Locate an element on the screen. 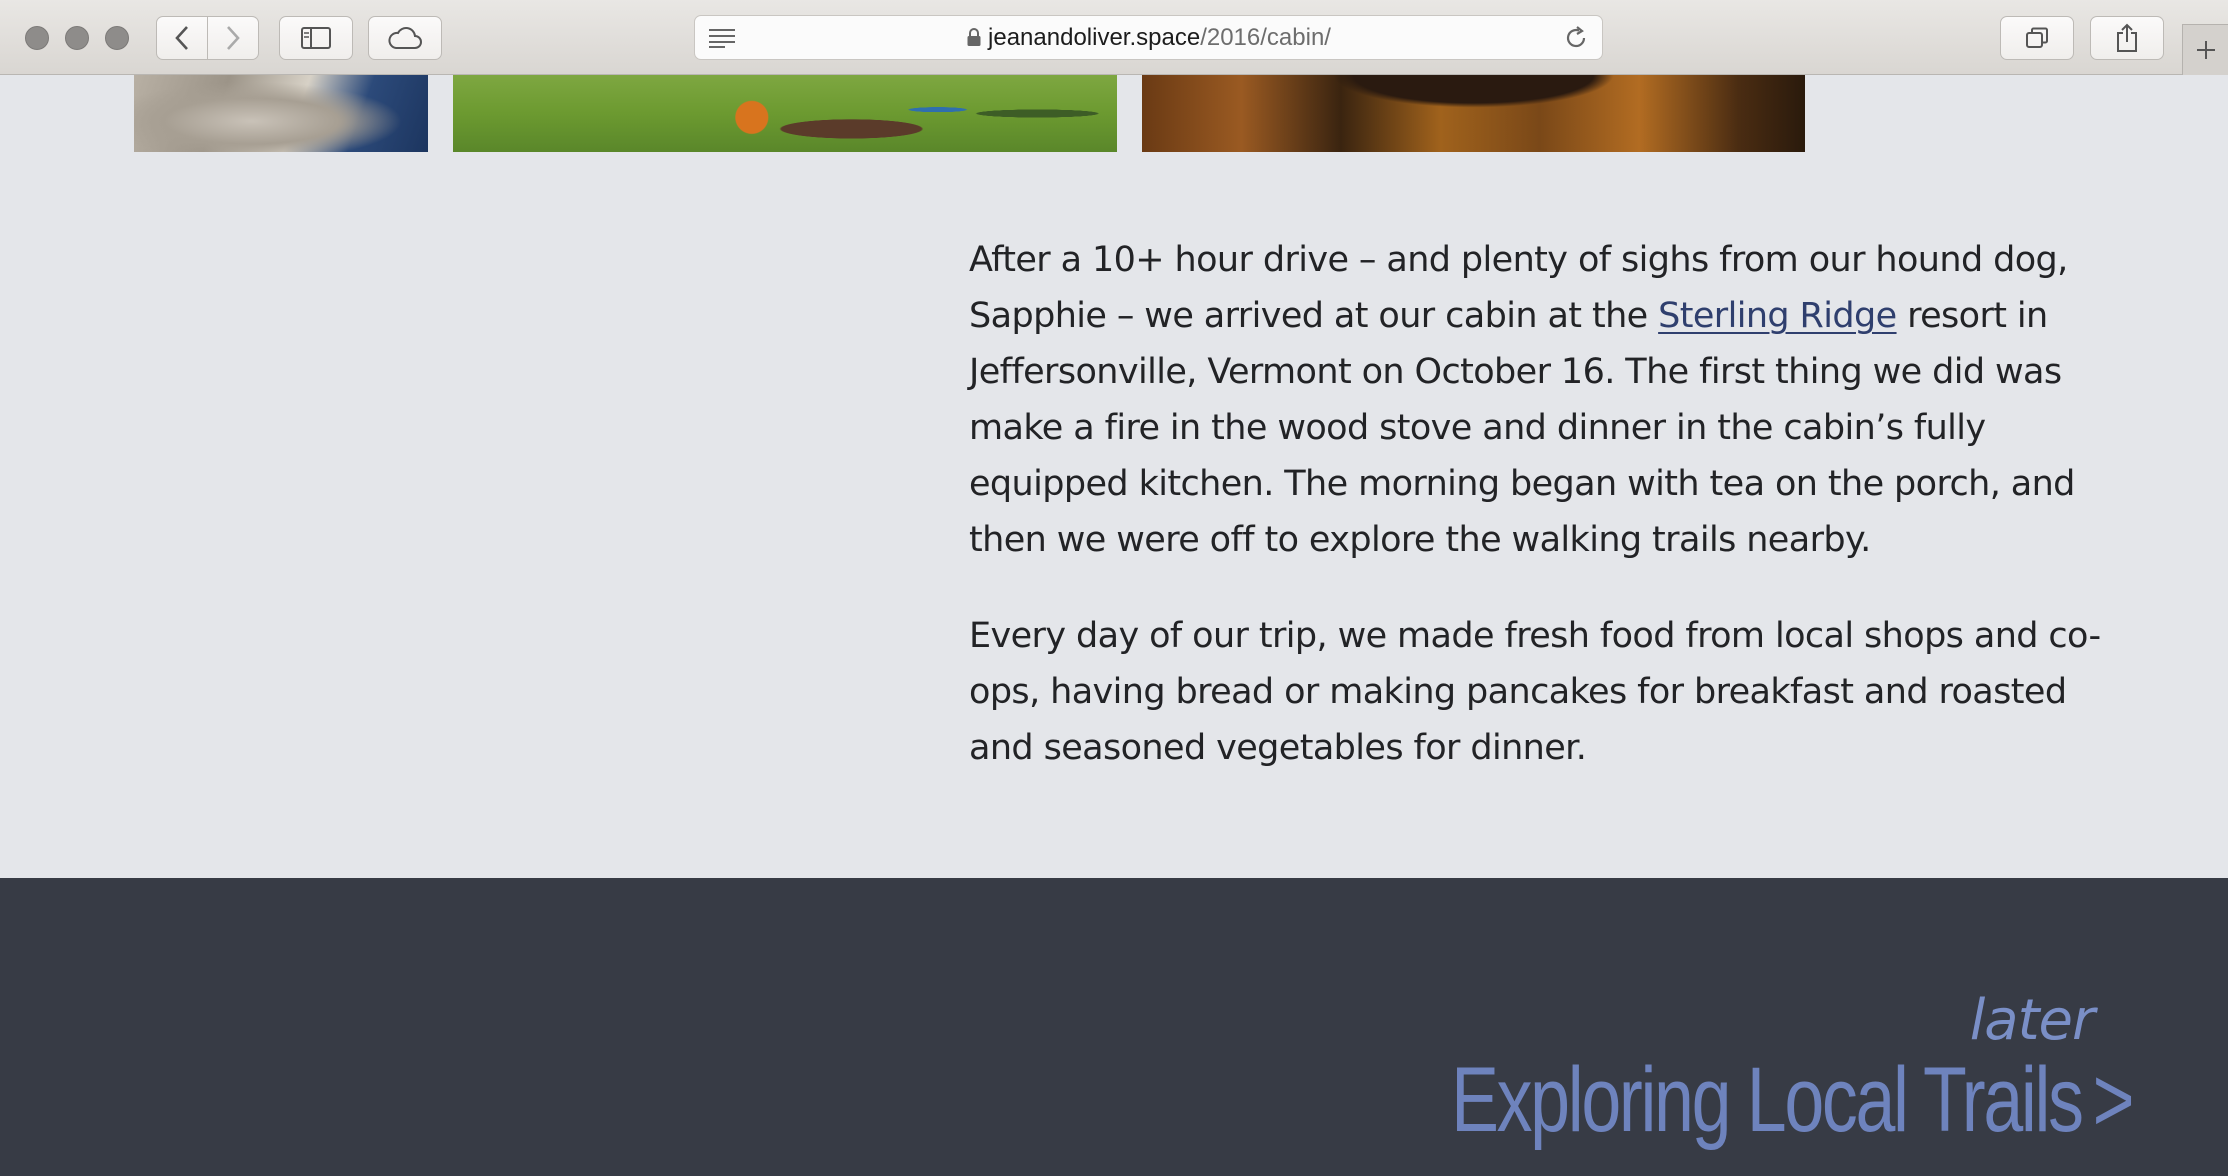  address-bar: jeanandoliver.space/2016/cabin/ is located at coordinates (1148, 37).